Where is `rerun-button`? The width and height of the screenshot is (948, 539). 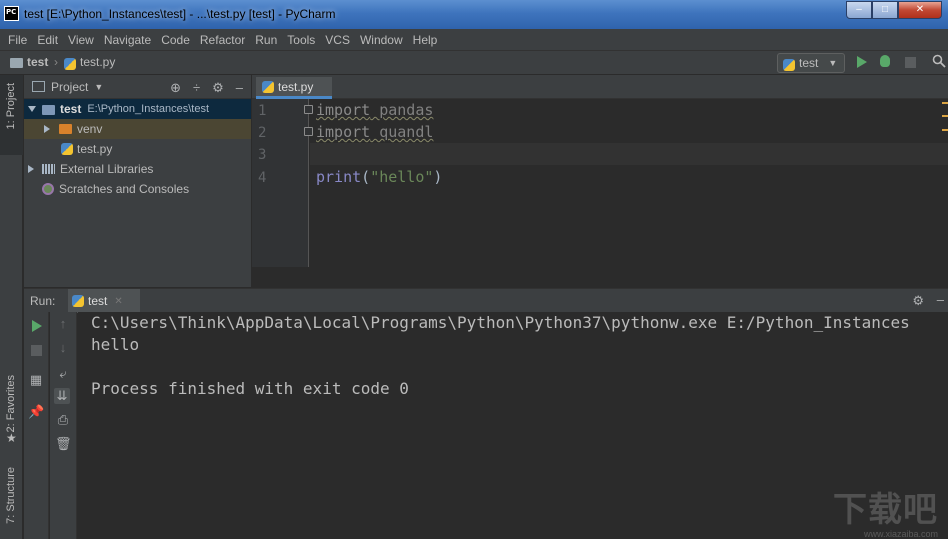
rerun-button is located at coordinates (37, 326).